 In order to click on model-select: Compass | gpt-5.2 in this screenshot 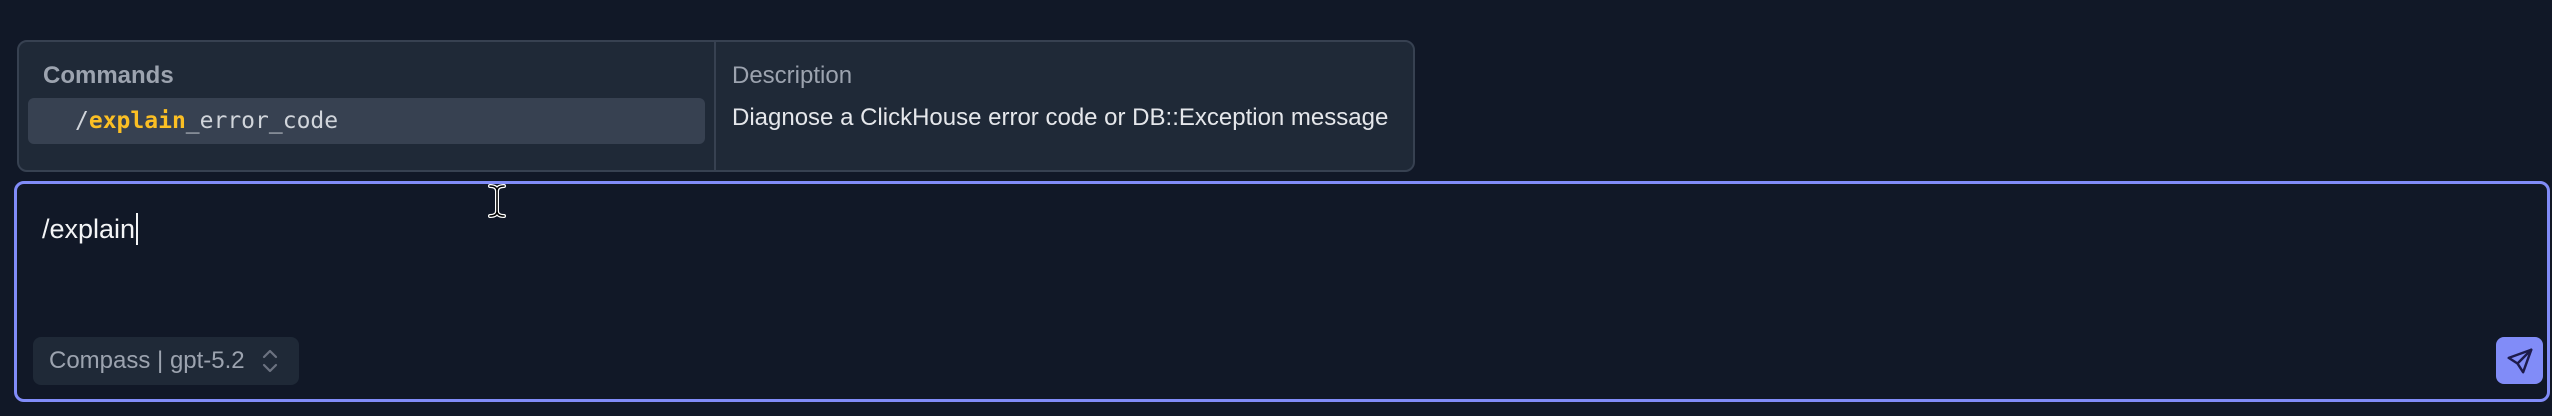, I will do `click(166, 361)`.